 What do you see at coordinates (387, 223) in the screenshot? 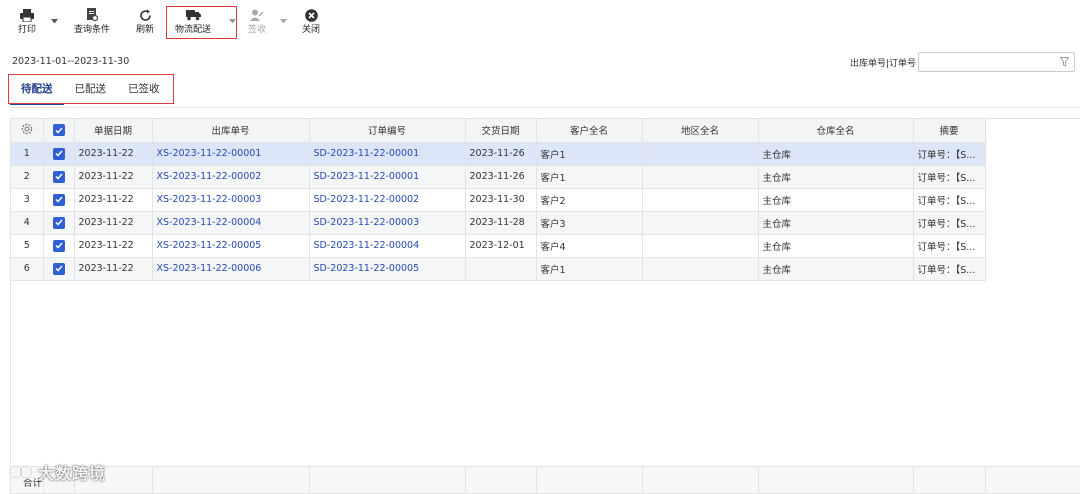
I see `order-number-cell: SD-2023-11-22-00003` at bounding box center [387, 223].